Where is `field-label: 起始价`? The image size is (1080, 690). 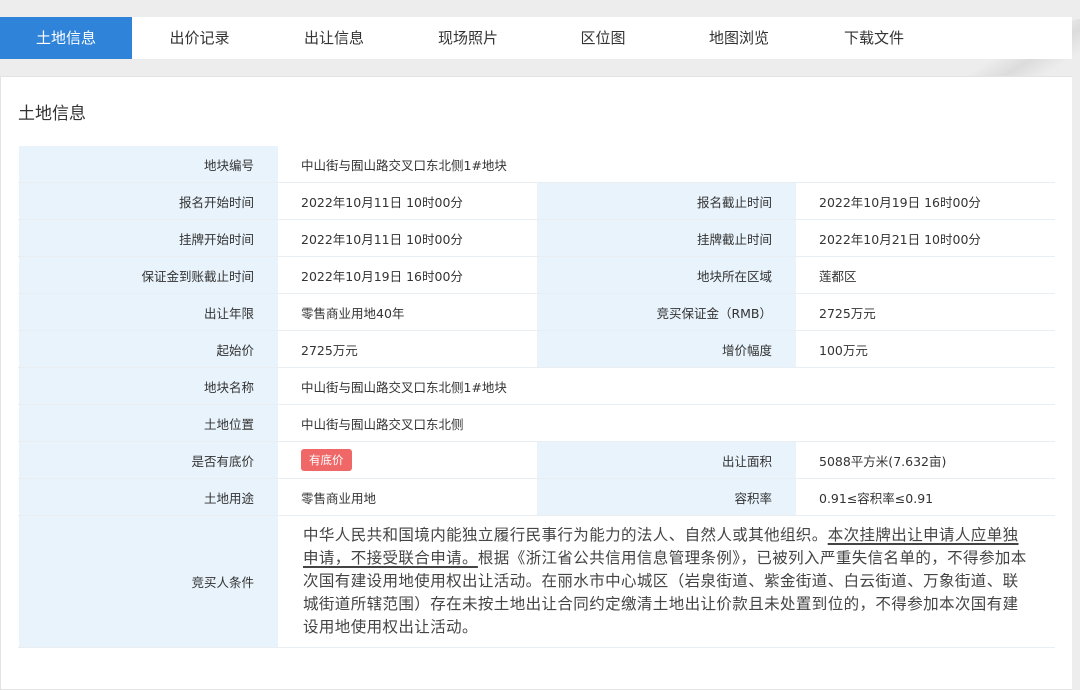
field-label: 起始价 is located at coordinates (148, 349).